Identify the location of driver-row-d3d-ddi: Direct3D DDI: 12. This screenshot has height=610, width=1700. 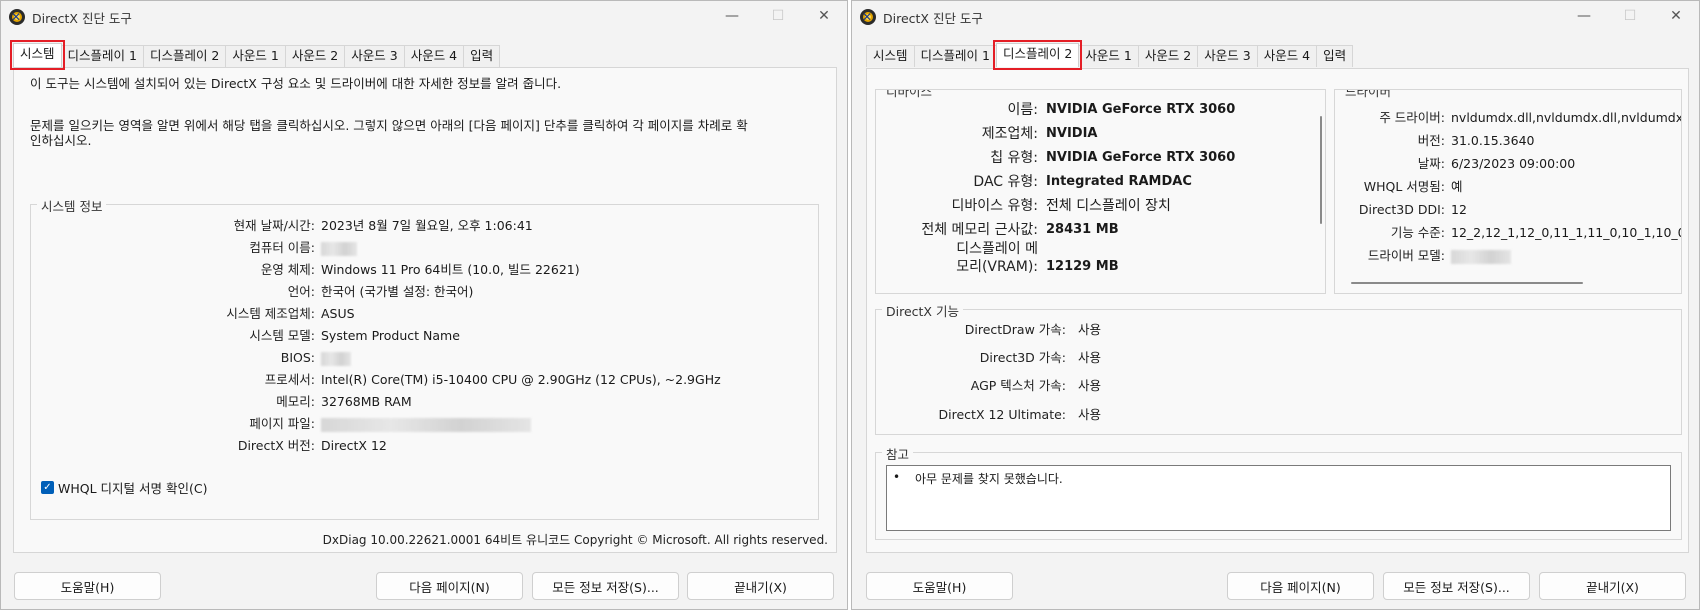
(1401, 210).